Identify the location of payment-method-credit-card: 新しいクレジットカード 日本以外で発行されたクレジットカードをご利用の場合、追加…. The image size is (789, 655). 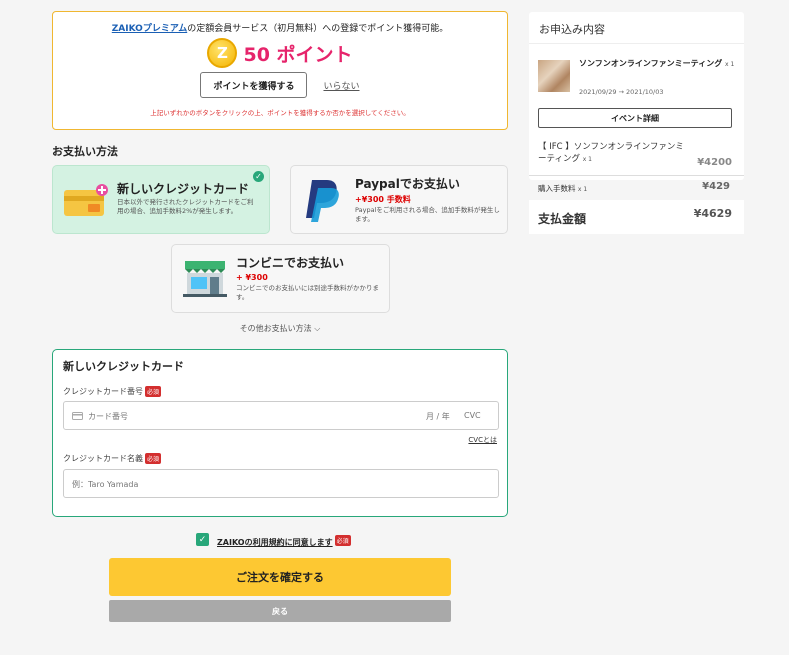
(161, 199).